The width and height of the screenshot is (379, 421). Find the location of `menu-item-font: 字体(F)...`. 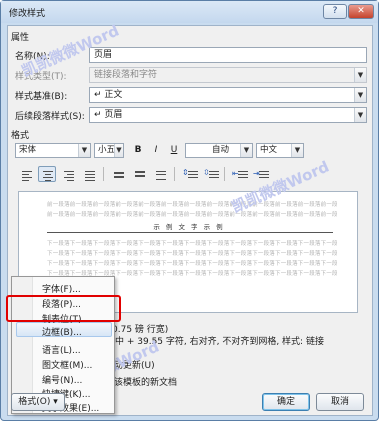

menu-item-font: 字体(F)... is located at coordinates (61, 288).